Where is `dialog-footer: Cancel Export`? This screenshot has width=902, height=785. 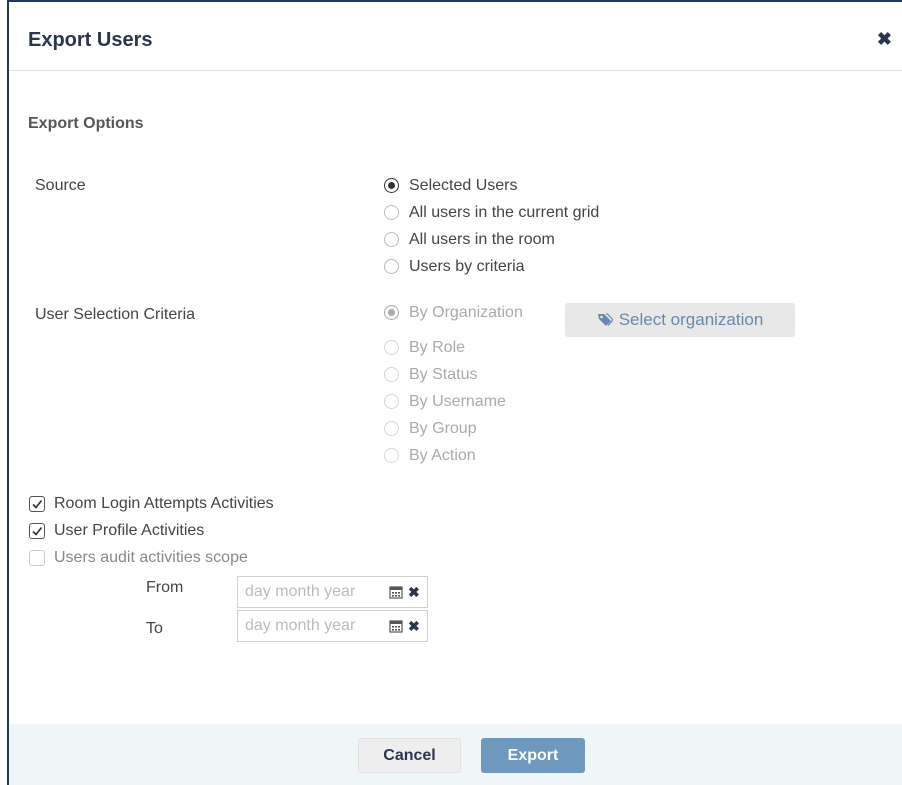
dialog-footer: Cancel Export is located at coordinates (455, 754).